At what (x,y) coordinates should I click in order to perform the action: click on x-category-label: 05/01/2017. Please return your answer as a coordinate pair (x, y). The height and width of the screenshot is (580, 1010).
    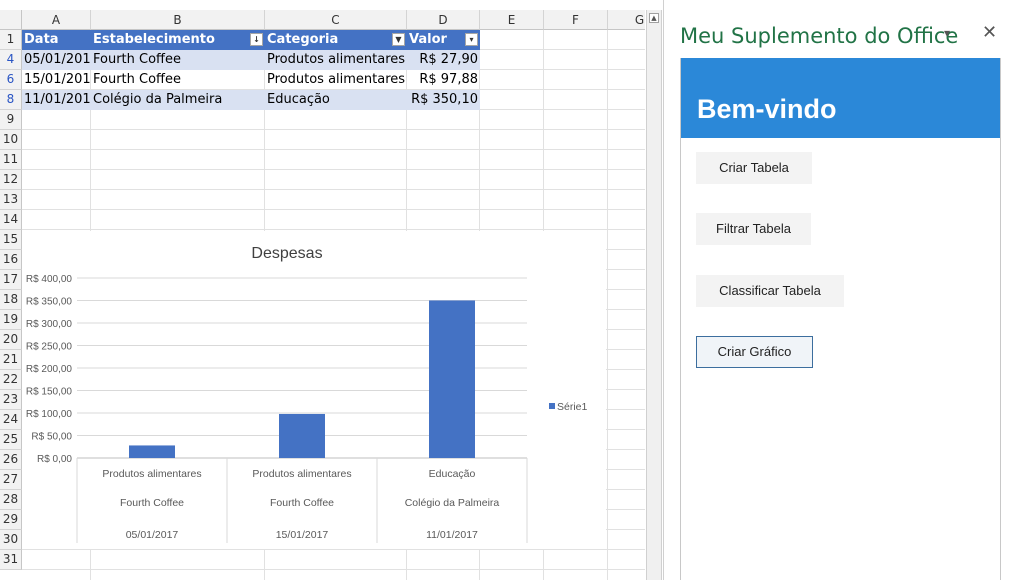
    Looking at the image, I should click on (152, 535).